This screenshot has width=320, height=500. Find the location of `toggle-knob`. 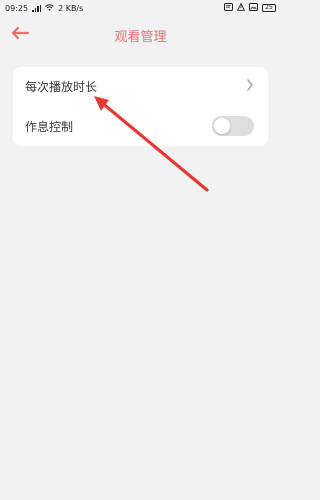

toggle-knob is located at coordinates (222, 126).